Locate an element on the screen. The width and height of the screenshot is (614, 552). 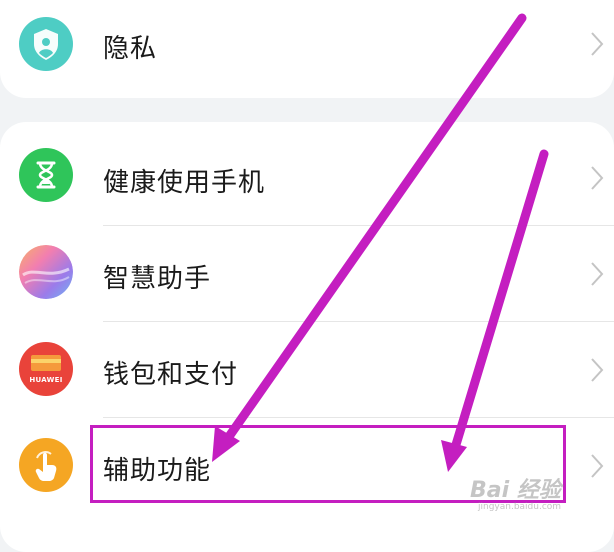
wallet-icon: HUAWEI is located at coordinates (46, 369).